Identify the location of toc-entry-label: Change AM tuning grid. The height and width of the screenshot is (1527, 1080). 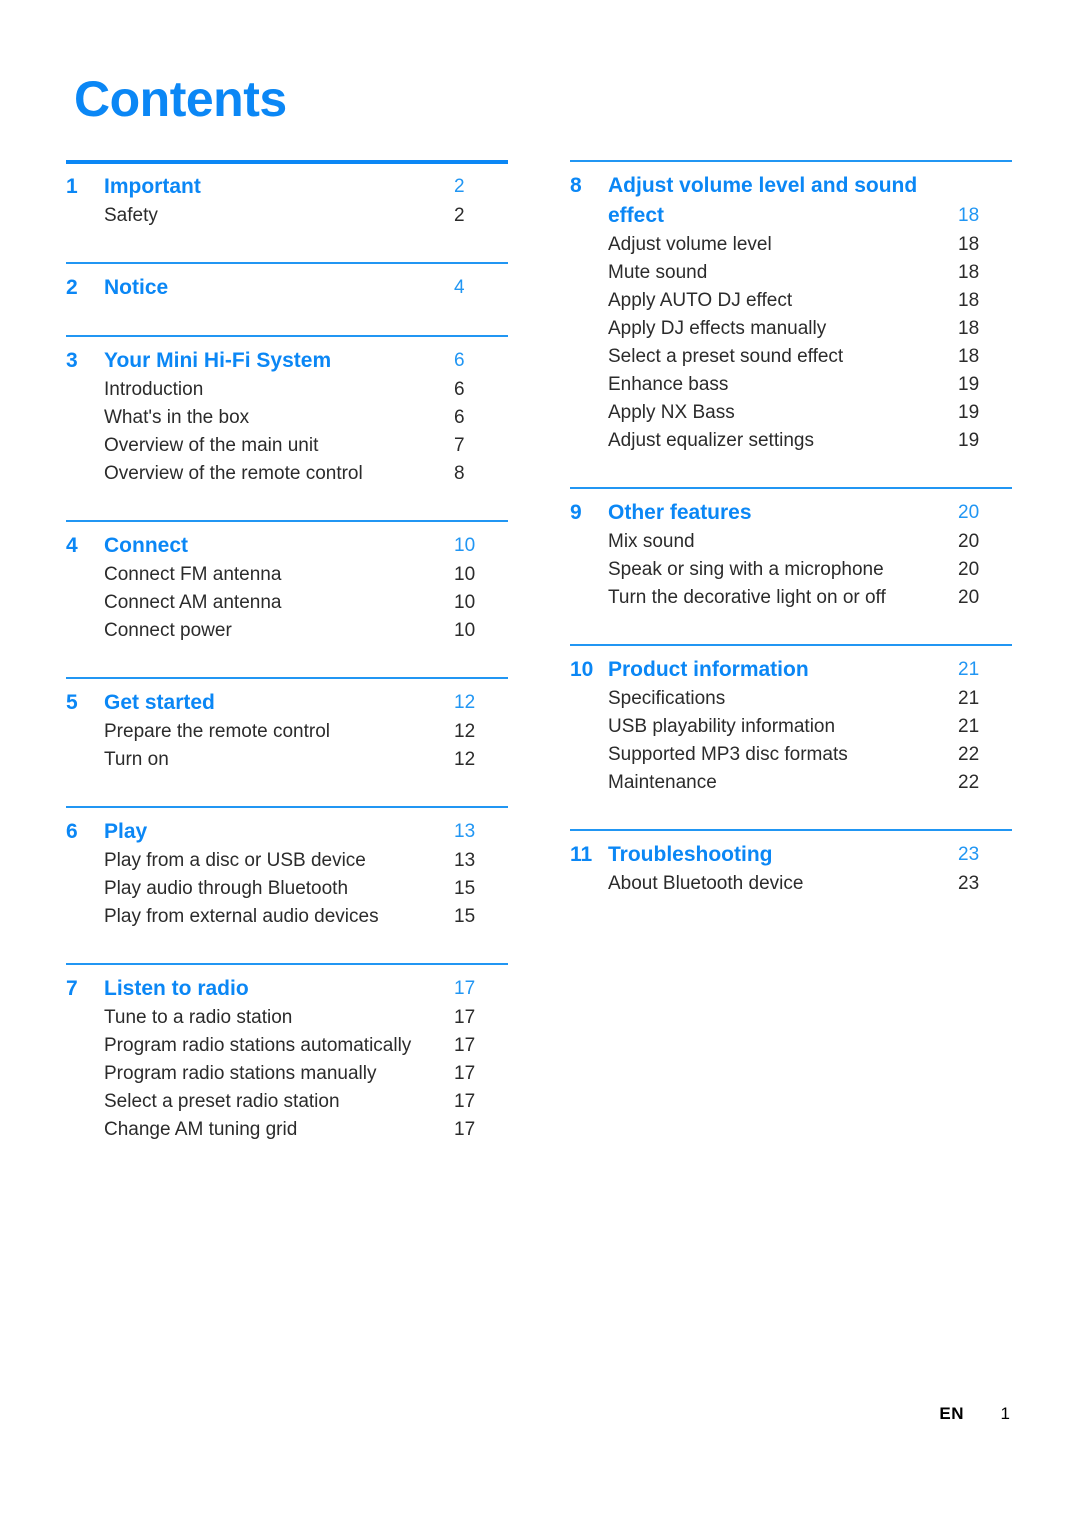
(201, 1129).